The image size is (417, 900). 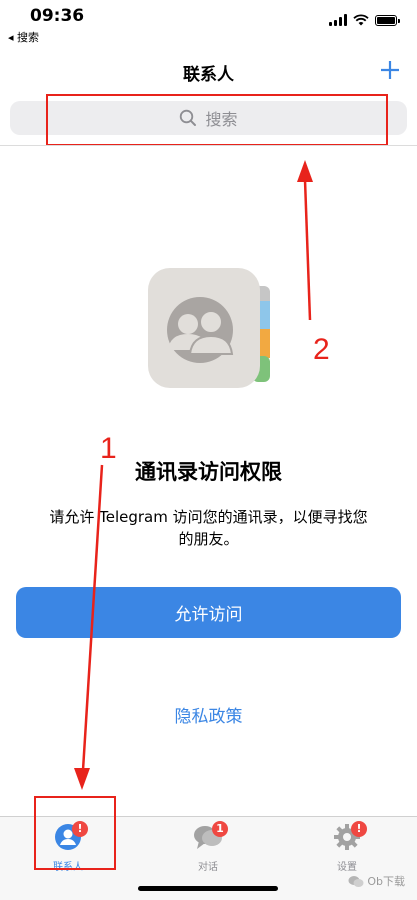 I want to click on tab-chats-badge: 1, so click(x=220, y=829).